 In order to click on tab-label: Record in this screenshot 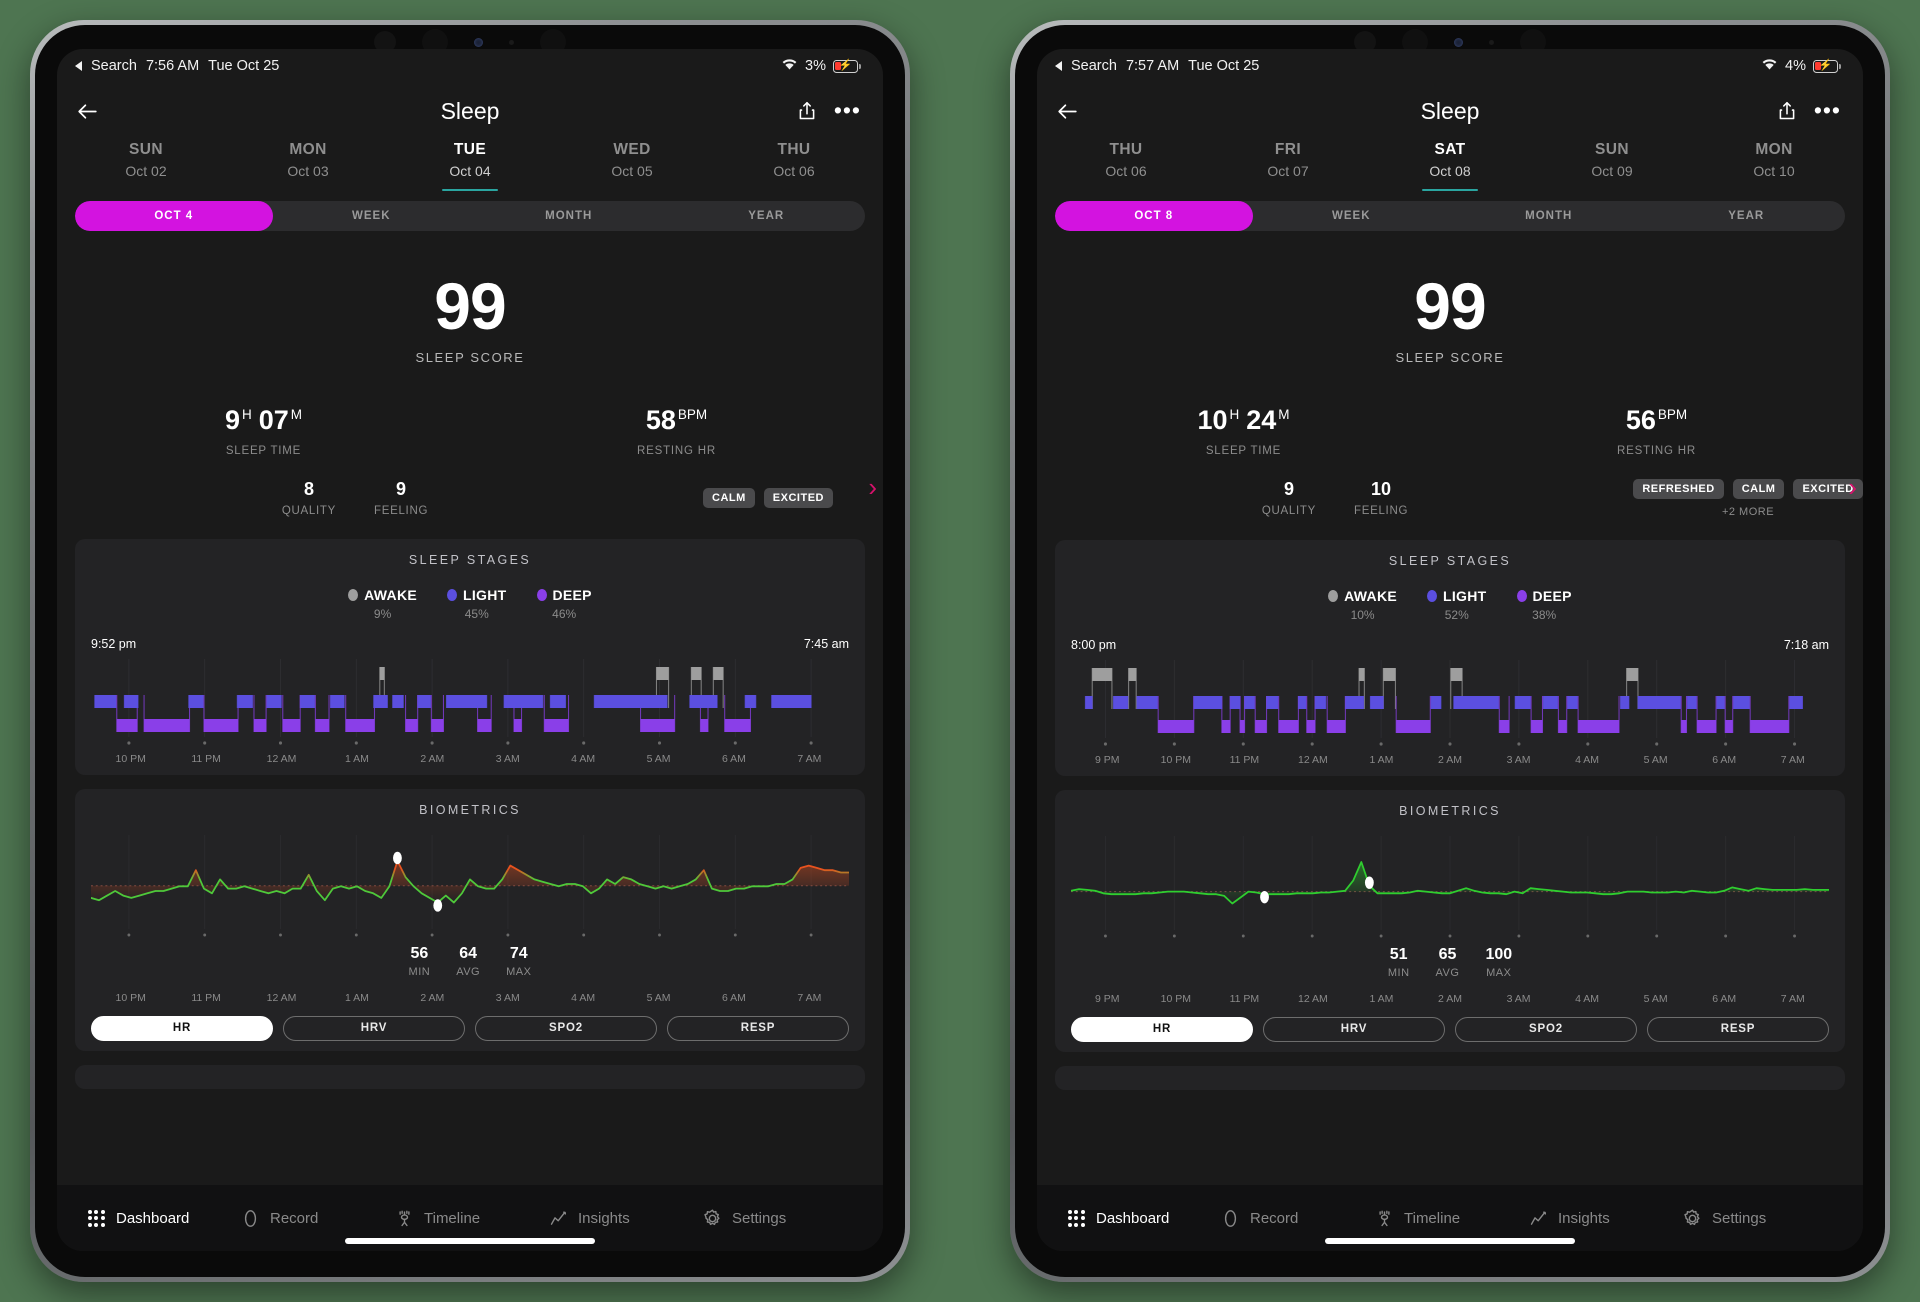, I will do `click(294, 1218)`.